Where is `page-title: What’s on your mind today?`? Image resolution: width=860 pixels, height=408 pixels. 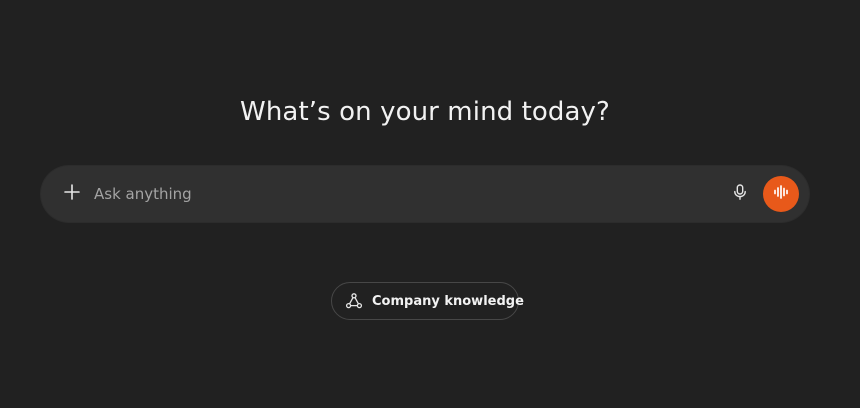
page-title: What’s on your mind today? is located at coordinates (425, 112).